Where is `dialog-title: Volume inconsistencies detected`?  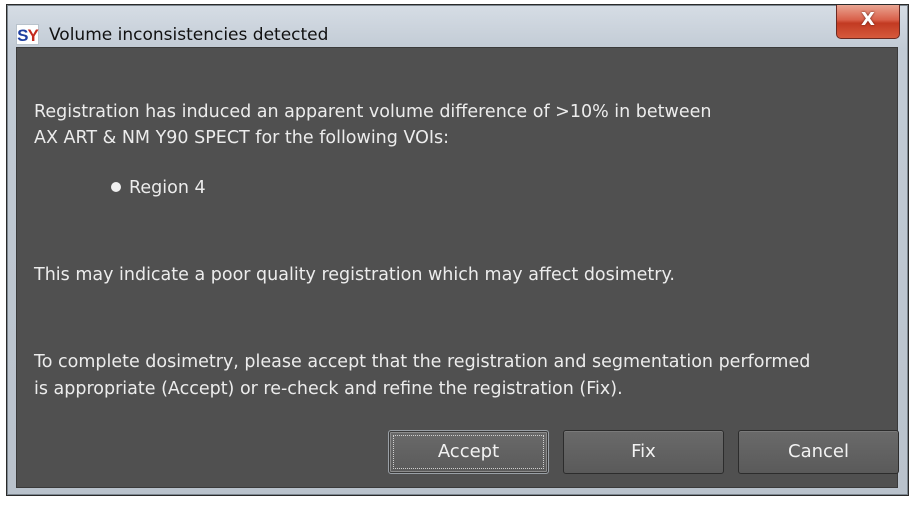
dialog-title: Volume inconsistencies detected is located at coordinates (189, 35).